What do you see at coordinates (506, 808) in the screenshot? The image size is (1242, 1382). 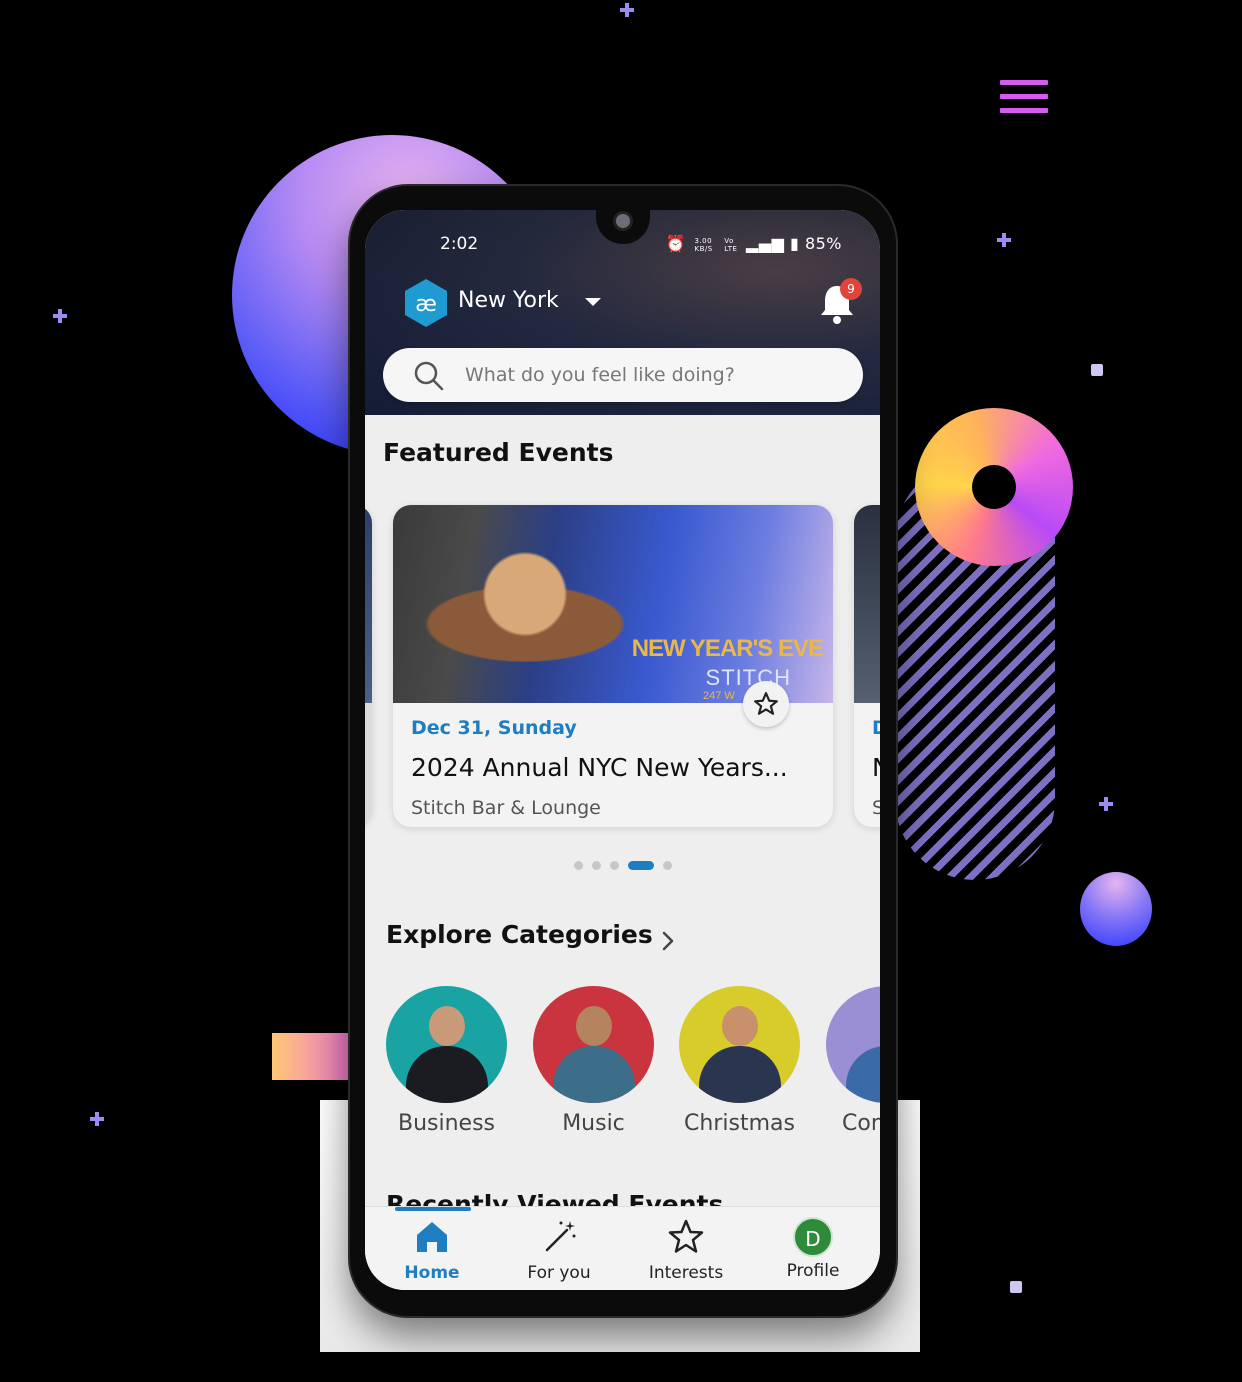 I see `event-venue: Stitch Bar & Lounge` at bounding box center [506, 808].